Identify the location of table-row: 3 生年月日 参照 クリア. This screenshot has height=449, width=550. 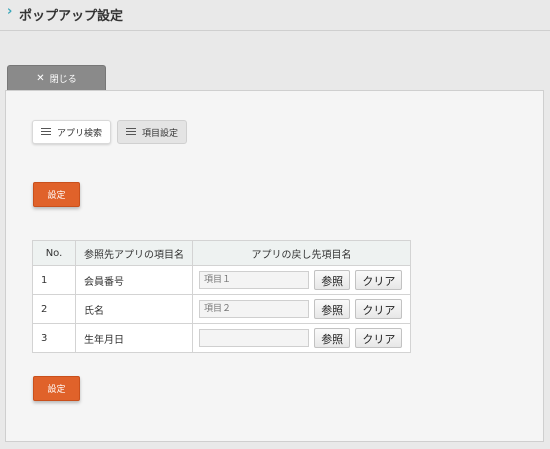
(221, 338).